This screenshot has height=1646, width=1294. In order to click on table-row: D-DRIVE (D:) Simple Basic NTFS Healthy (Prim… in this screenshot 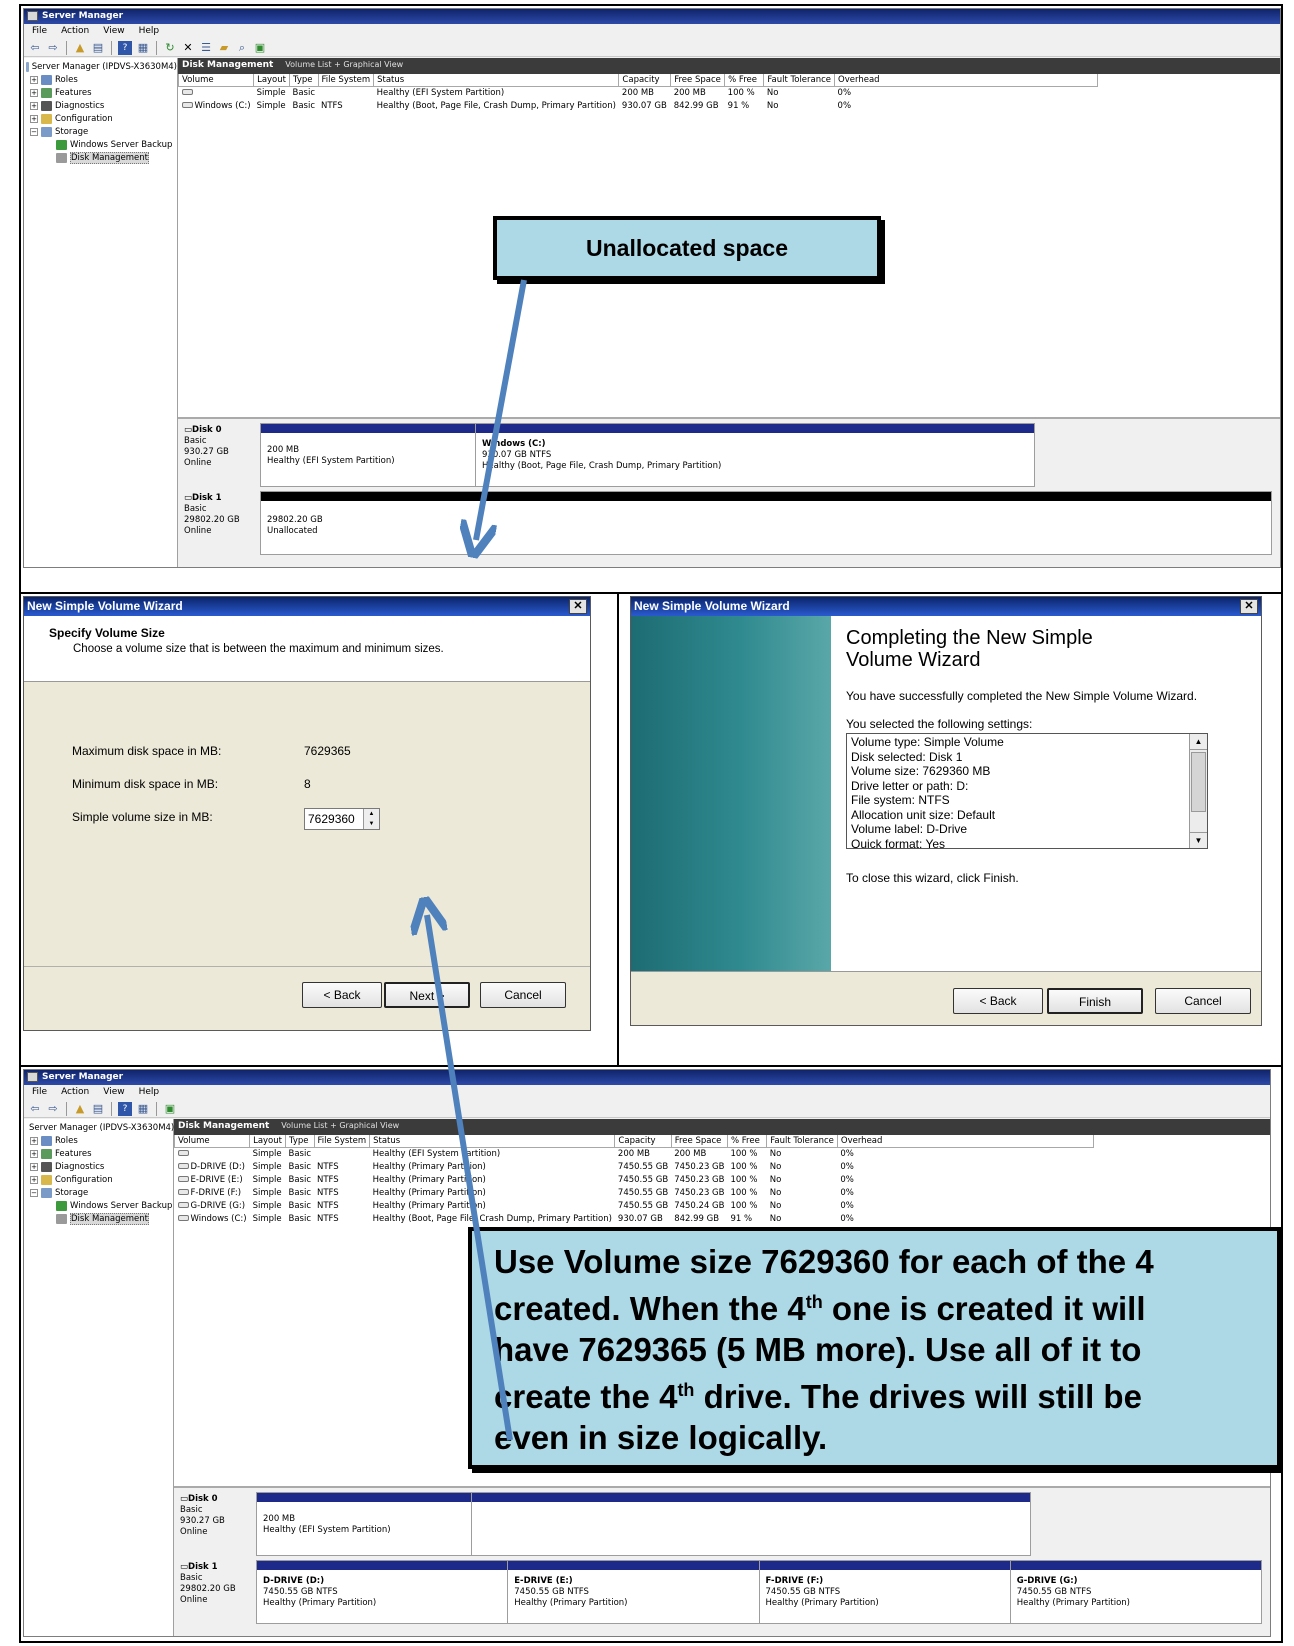, I will do `click(634, 1166)`.